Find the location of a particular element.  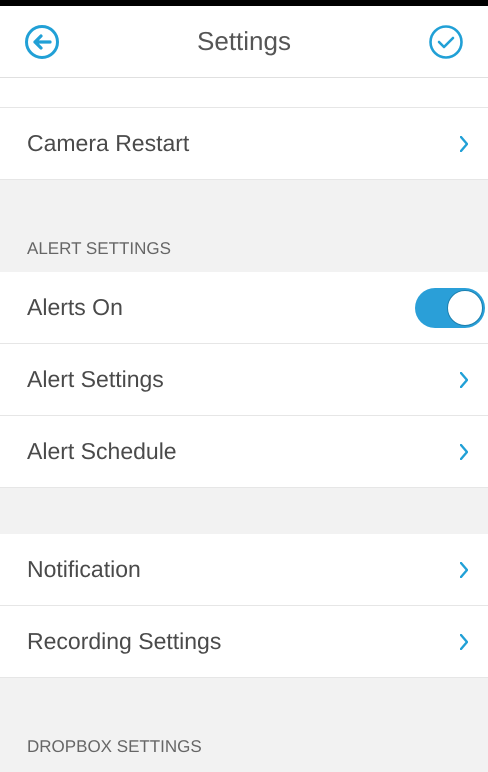

toggle-switch is located at coordinates (450, 308).